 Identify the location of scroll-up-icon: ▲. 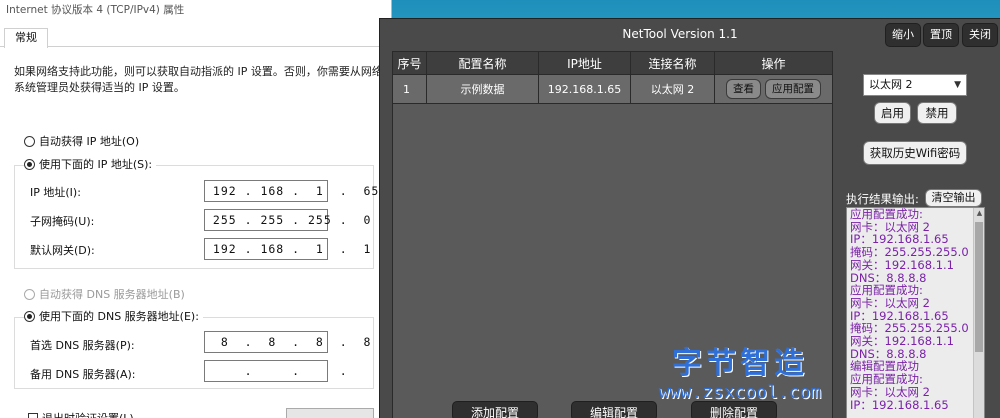
(979, 213).